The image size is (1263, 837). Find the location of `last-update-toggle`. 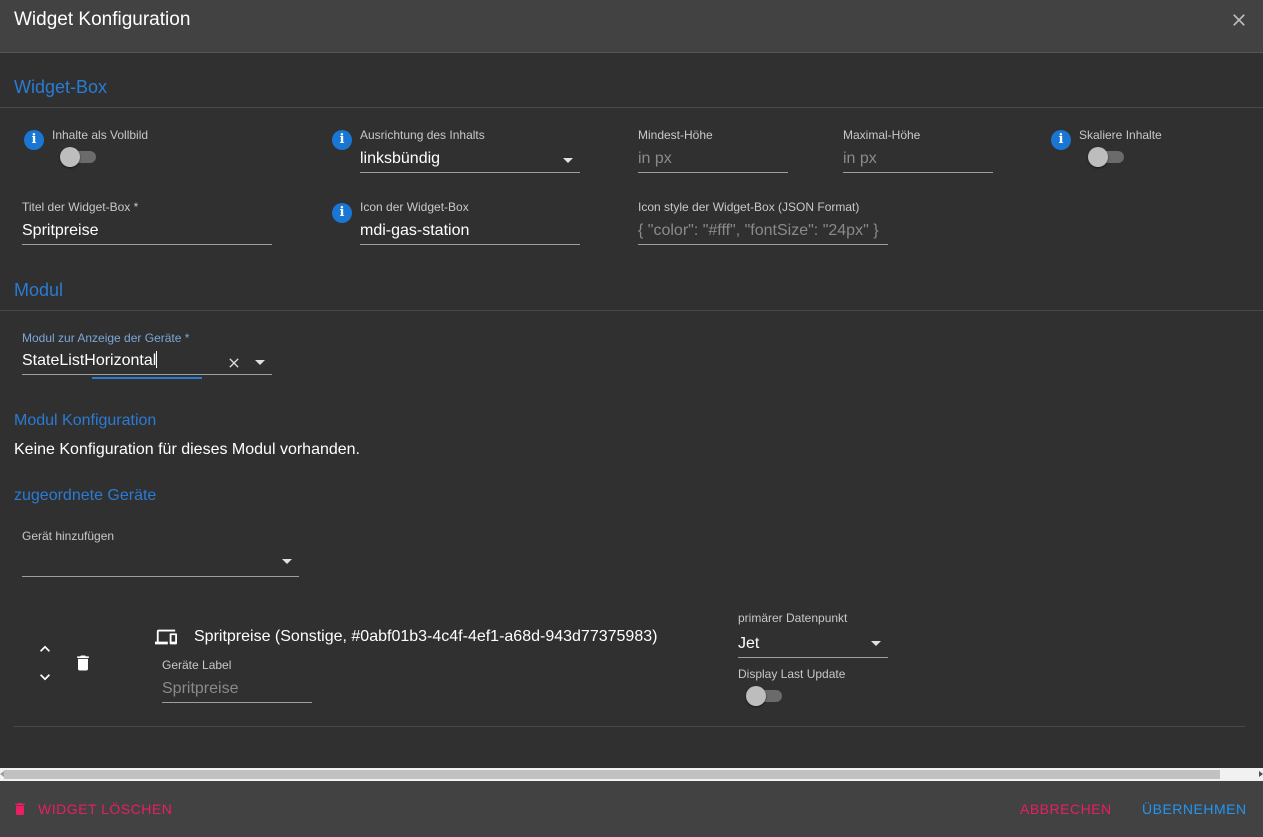

last-update-toggle is located at coordinates (765, 696).